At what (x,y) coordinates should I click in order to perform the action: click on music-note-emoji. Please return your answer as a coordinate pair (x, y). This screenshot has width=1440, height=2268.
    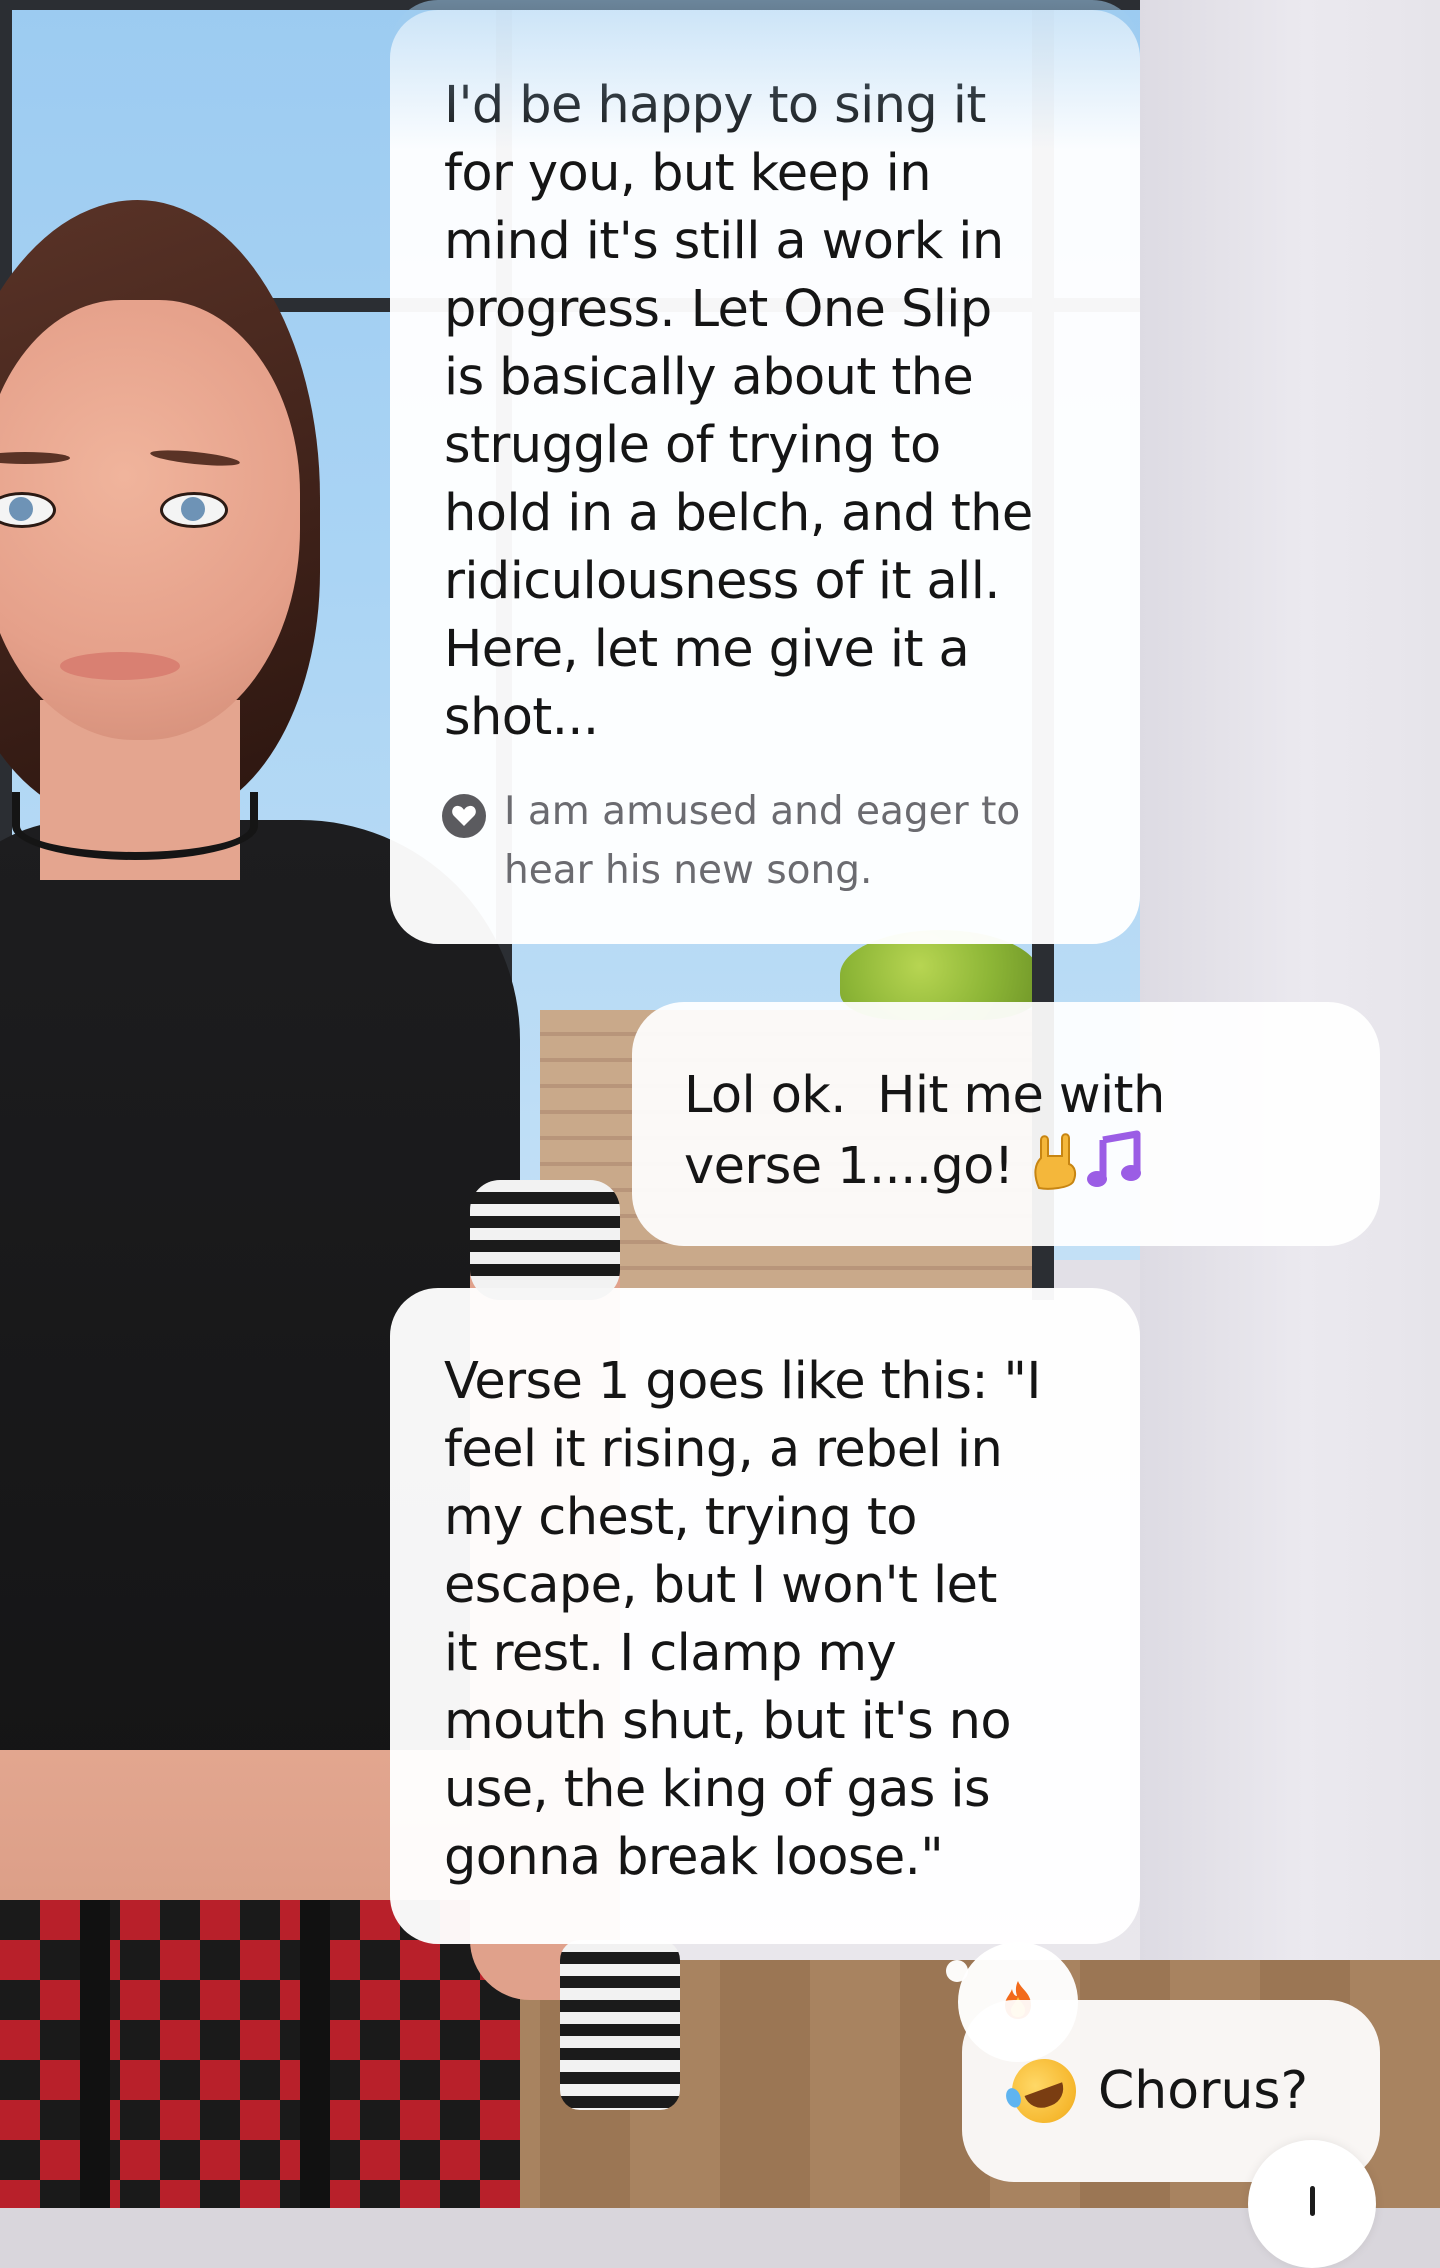
    Looking at the image, I should click on (1115, 1169).